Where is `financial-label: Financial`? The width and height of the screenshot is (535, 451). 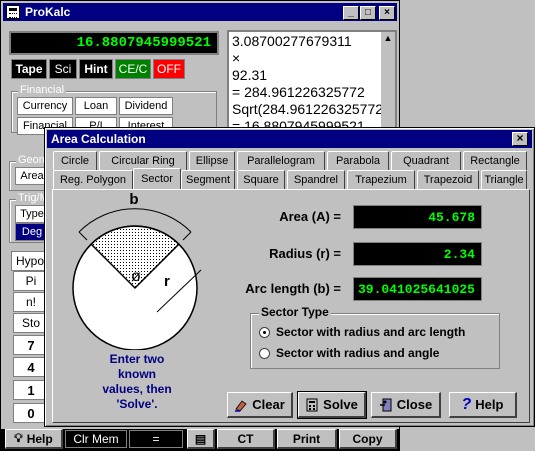 financial-label: Financial is located at coordinates (42, 90).